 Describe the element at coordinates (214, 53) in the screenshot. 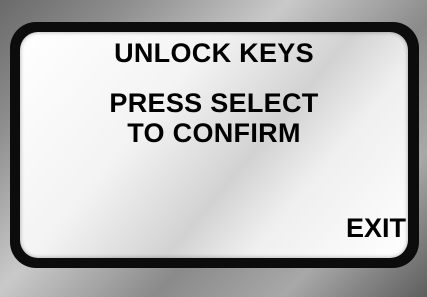

I see `screen-title: UNLOCK KEYS` at that location.